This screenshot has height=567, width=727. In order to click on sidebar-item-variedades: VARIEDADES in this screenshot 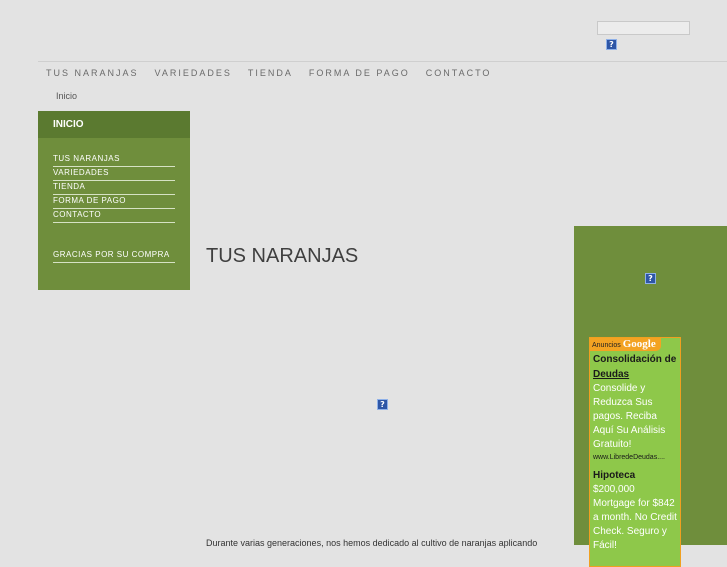, I will do `click(114, 174)`.